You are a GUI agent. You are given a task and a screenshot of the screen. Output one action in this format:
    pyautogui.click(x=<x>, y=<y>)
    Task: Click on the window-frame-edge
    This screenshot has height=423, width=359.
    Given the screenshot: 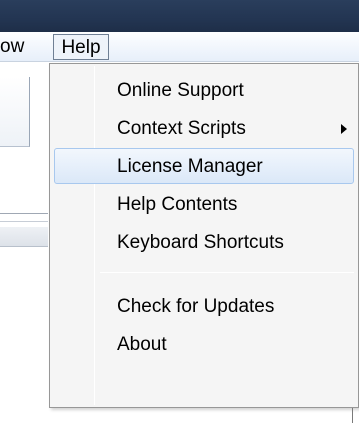 What is the action you would take?
    pyautogui.click(x=352, y=415)
    